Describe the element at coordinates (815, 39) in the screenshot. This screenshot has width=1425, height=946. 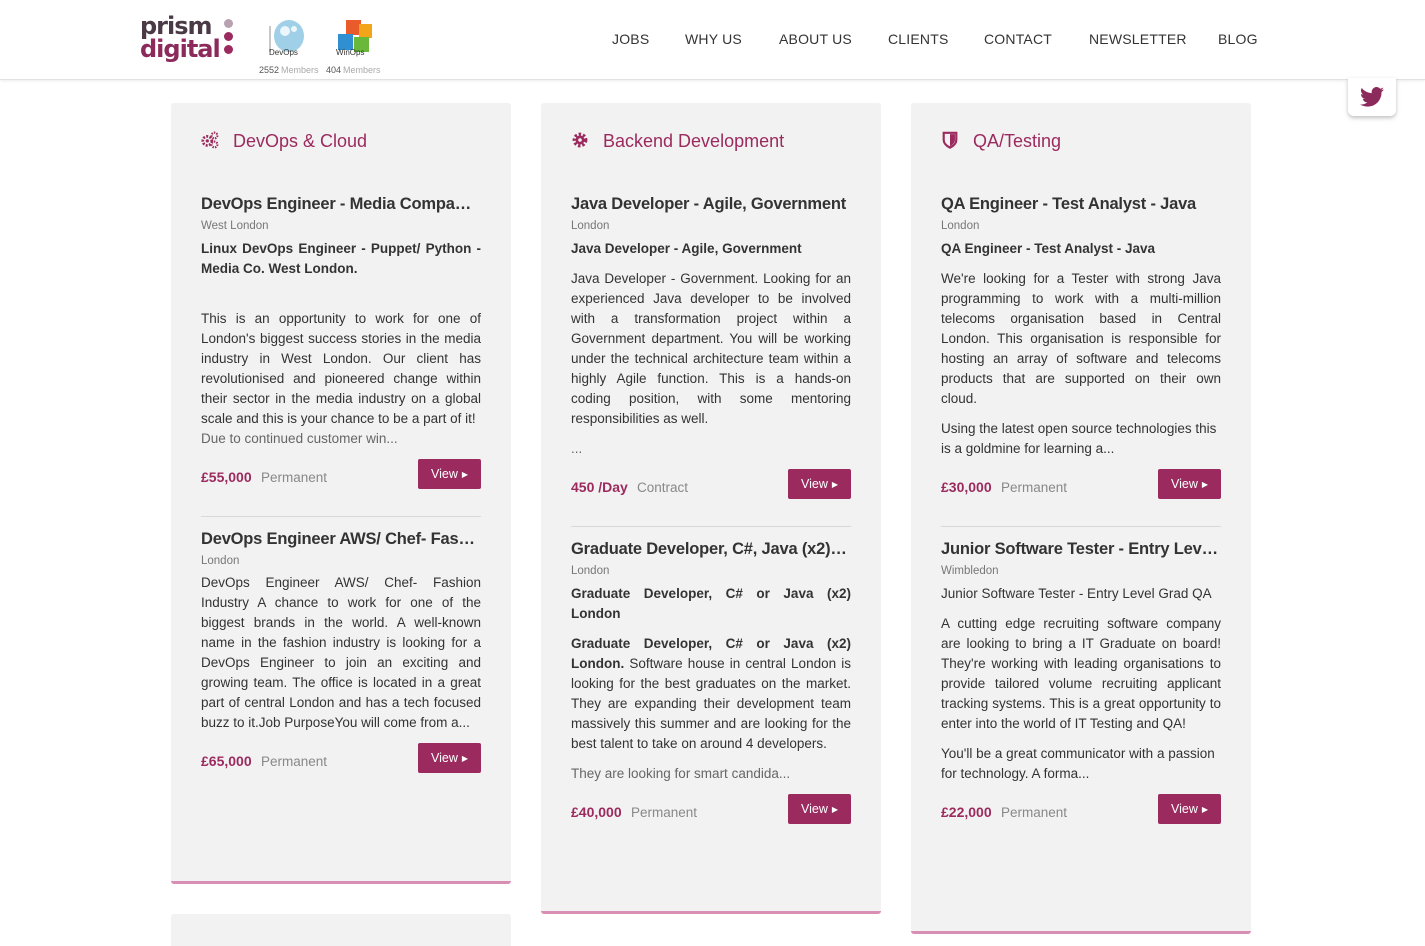
I see `nav-about-us: ABOUT US` at that location.